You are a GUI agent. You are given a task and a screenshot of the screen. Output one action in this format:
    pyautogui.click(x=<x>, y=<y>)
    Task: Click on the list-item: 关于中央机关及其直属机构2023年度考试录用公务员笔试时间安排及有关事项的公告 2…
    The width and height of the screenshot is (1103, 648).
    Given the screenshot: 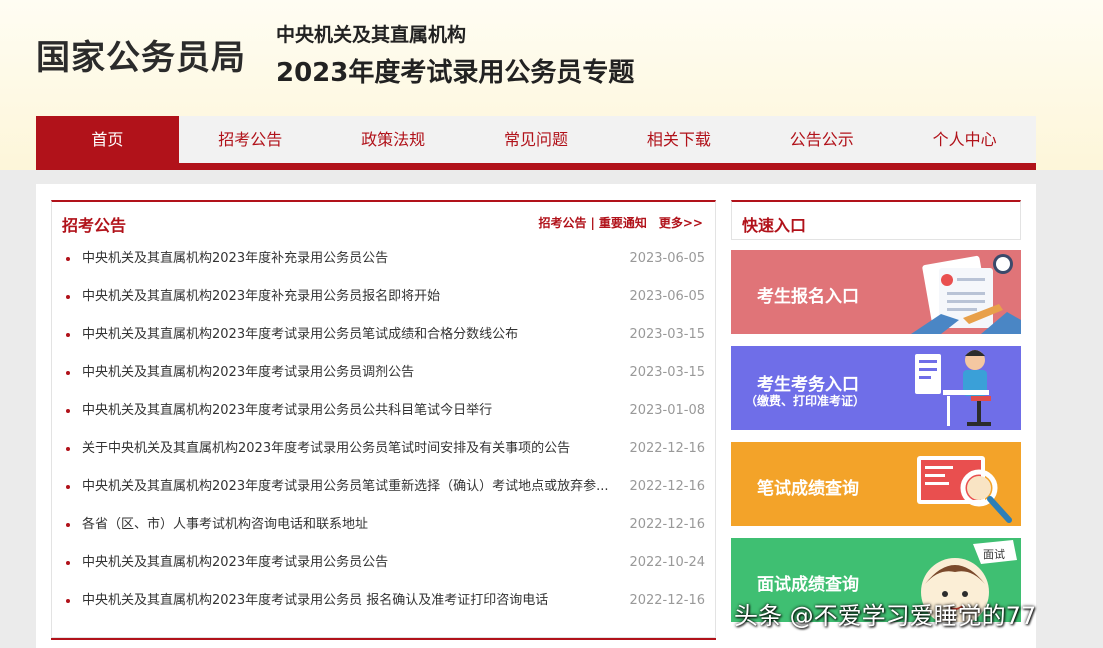 What is the action you would take?
    pyautogui.click(x=383, y=449)
    